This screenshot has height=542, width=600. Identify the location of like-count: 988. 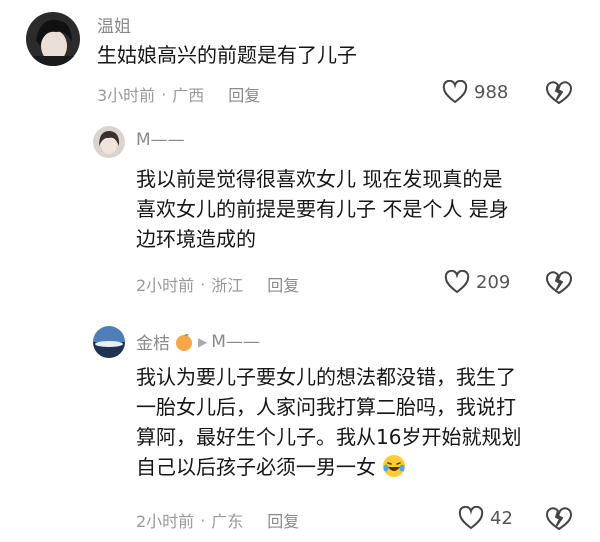
(491, 92).